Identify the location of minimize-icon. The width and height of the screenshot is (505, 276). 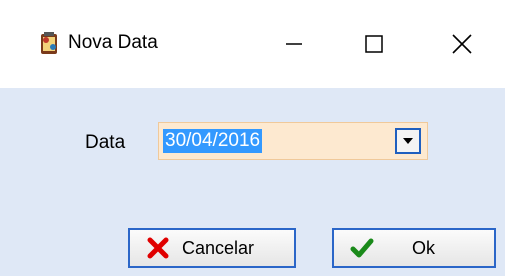
(294, 44).